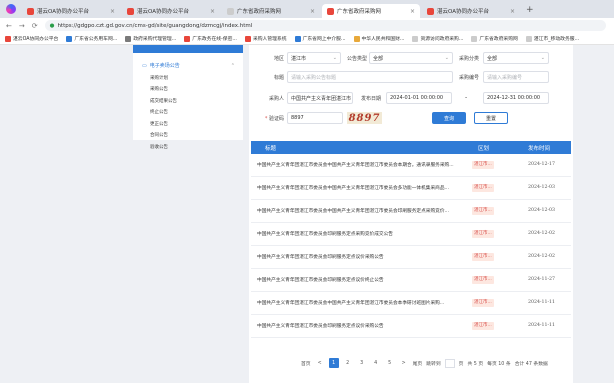  Describe the element at coordinates (9, 26) in the screenshot. I see `back-arrow-icon: ←` at that location.